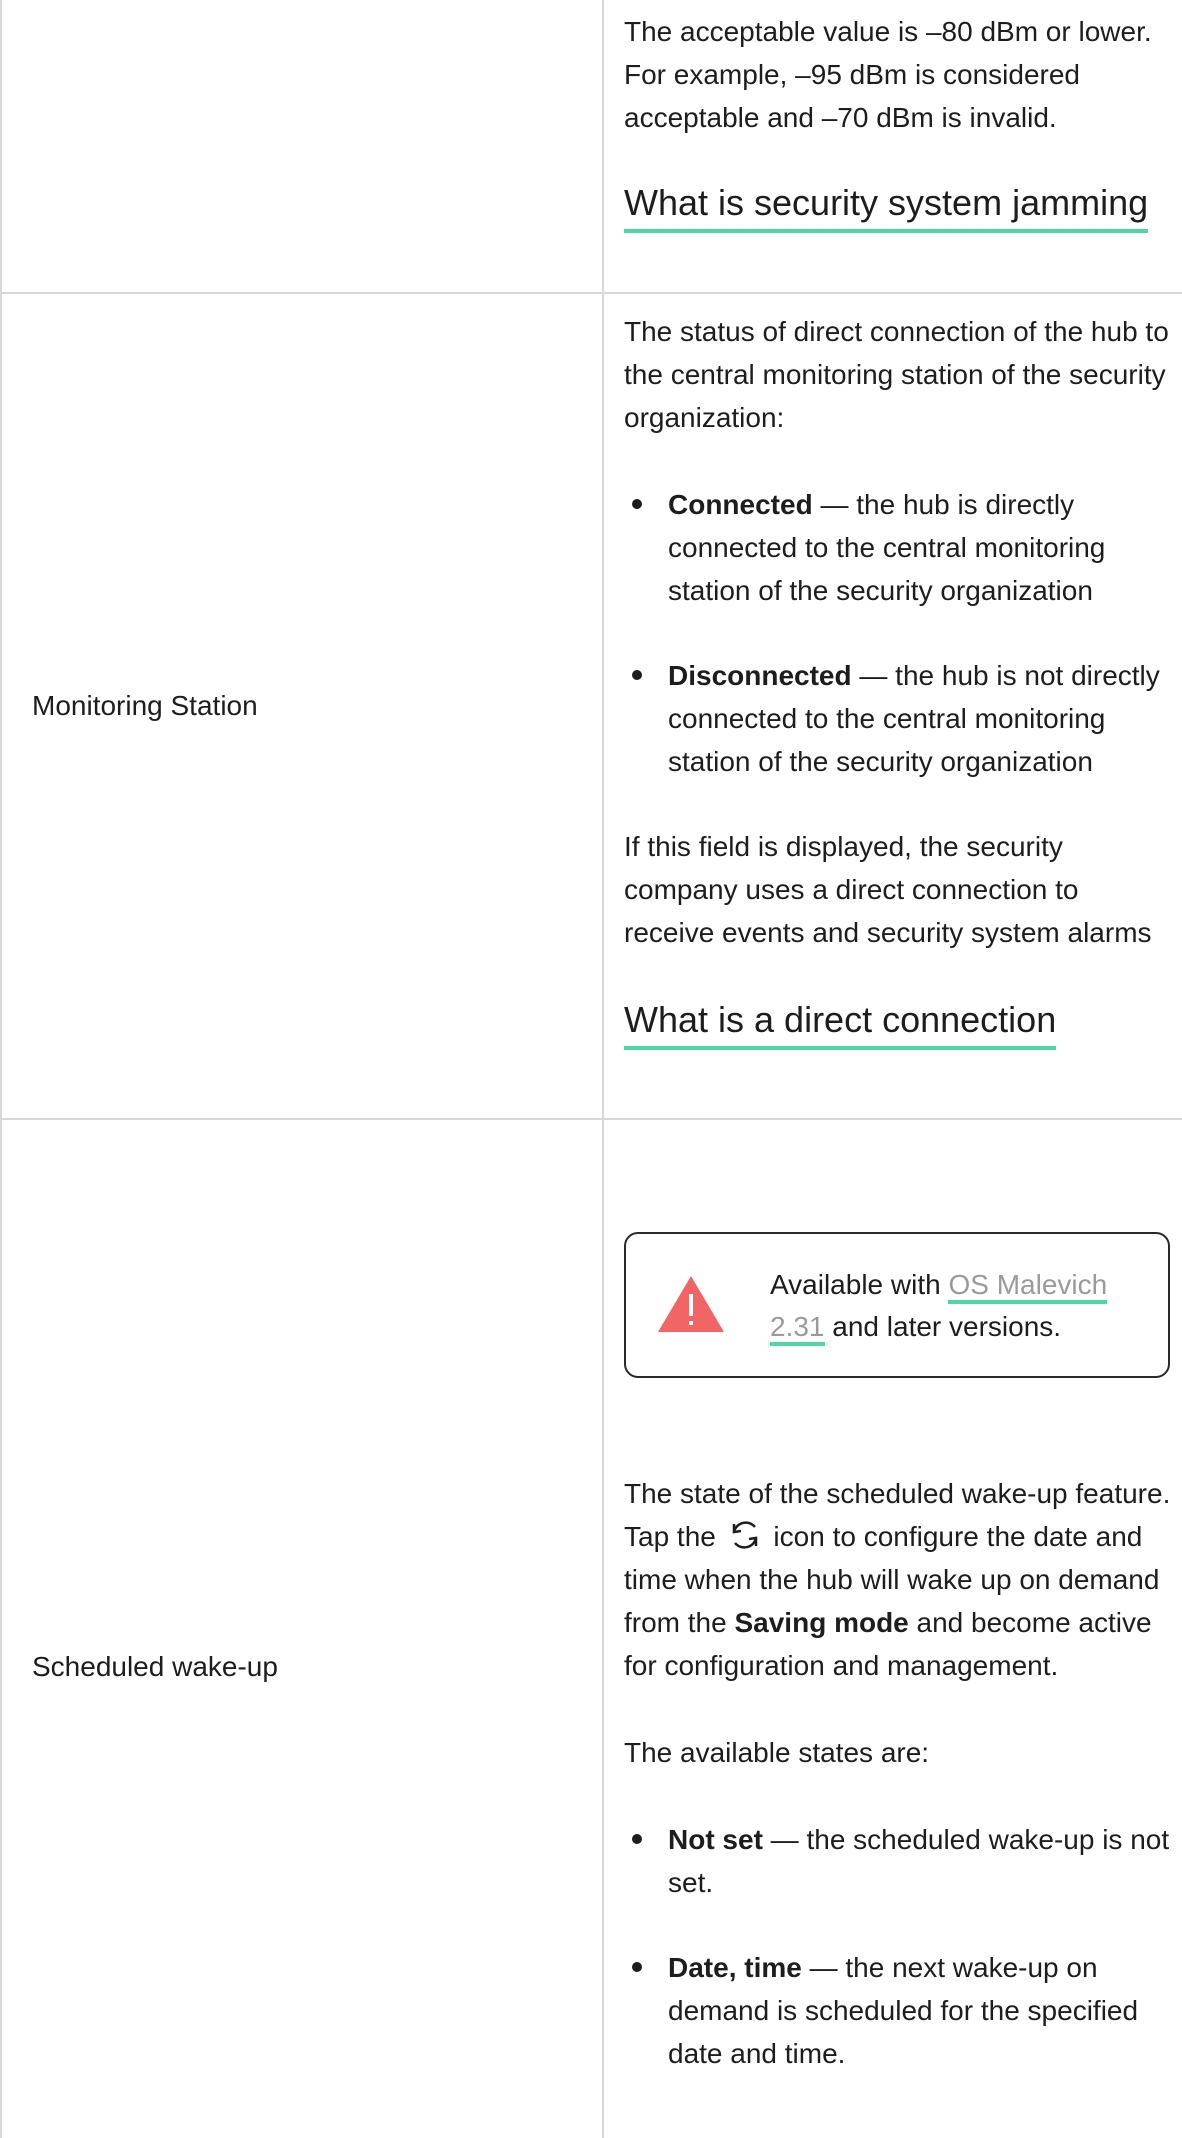 This screenshot has width=1182, height=2138. Describe the element at coordinates (745, 1535) in the screenshot. I see `refresh-icon` at that location.